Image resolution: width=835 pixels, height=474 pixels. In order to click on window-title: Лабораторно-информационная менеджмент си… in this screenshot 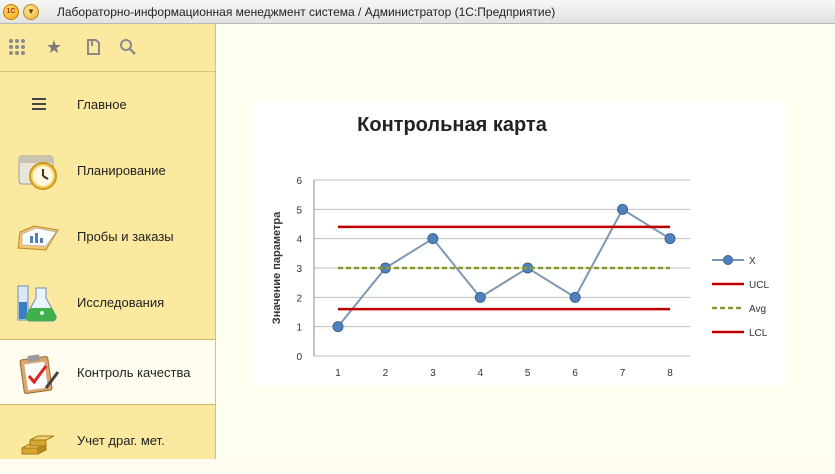, I will do `click(306, 12)`.